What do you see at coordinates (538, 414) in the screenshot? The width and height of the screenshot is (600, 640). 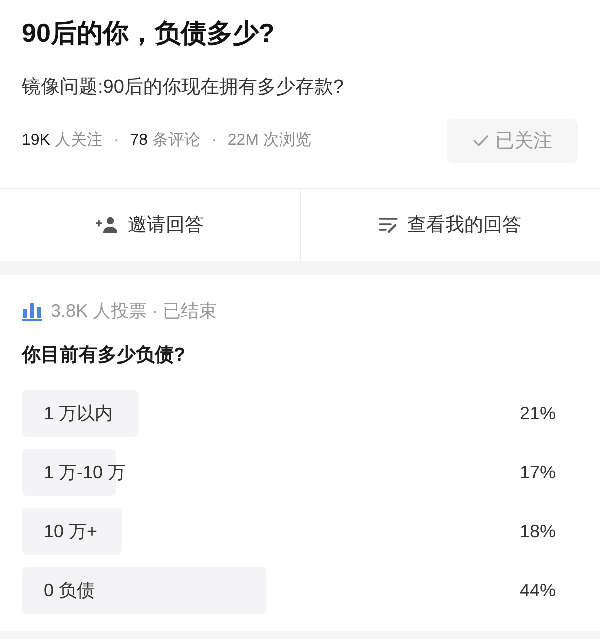 I see `option-percent: 21%` at bounding box center [538, 414].